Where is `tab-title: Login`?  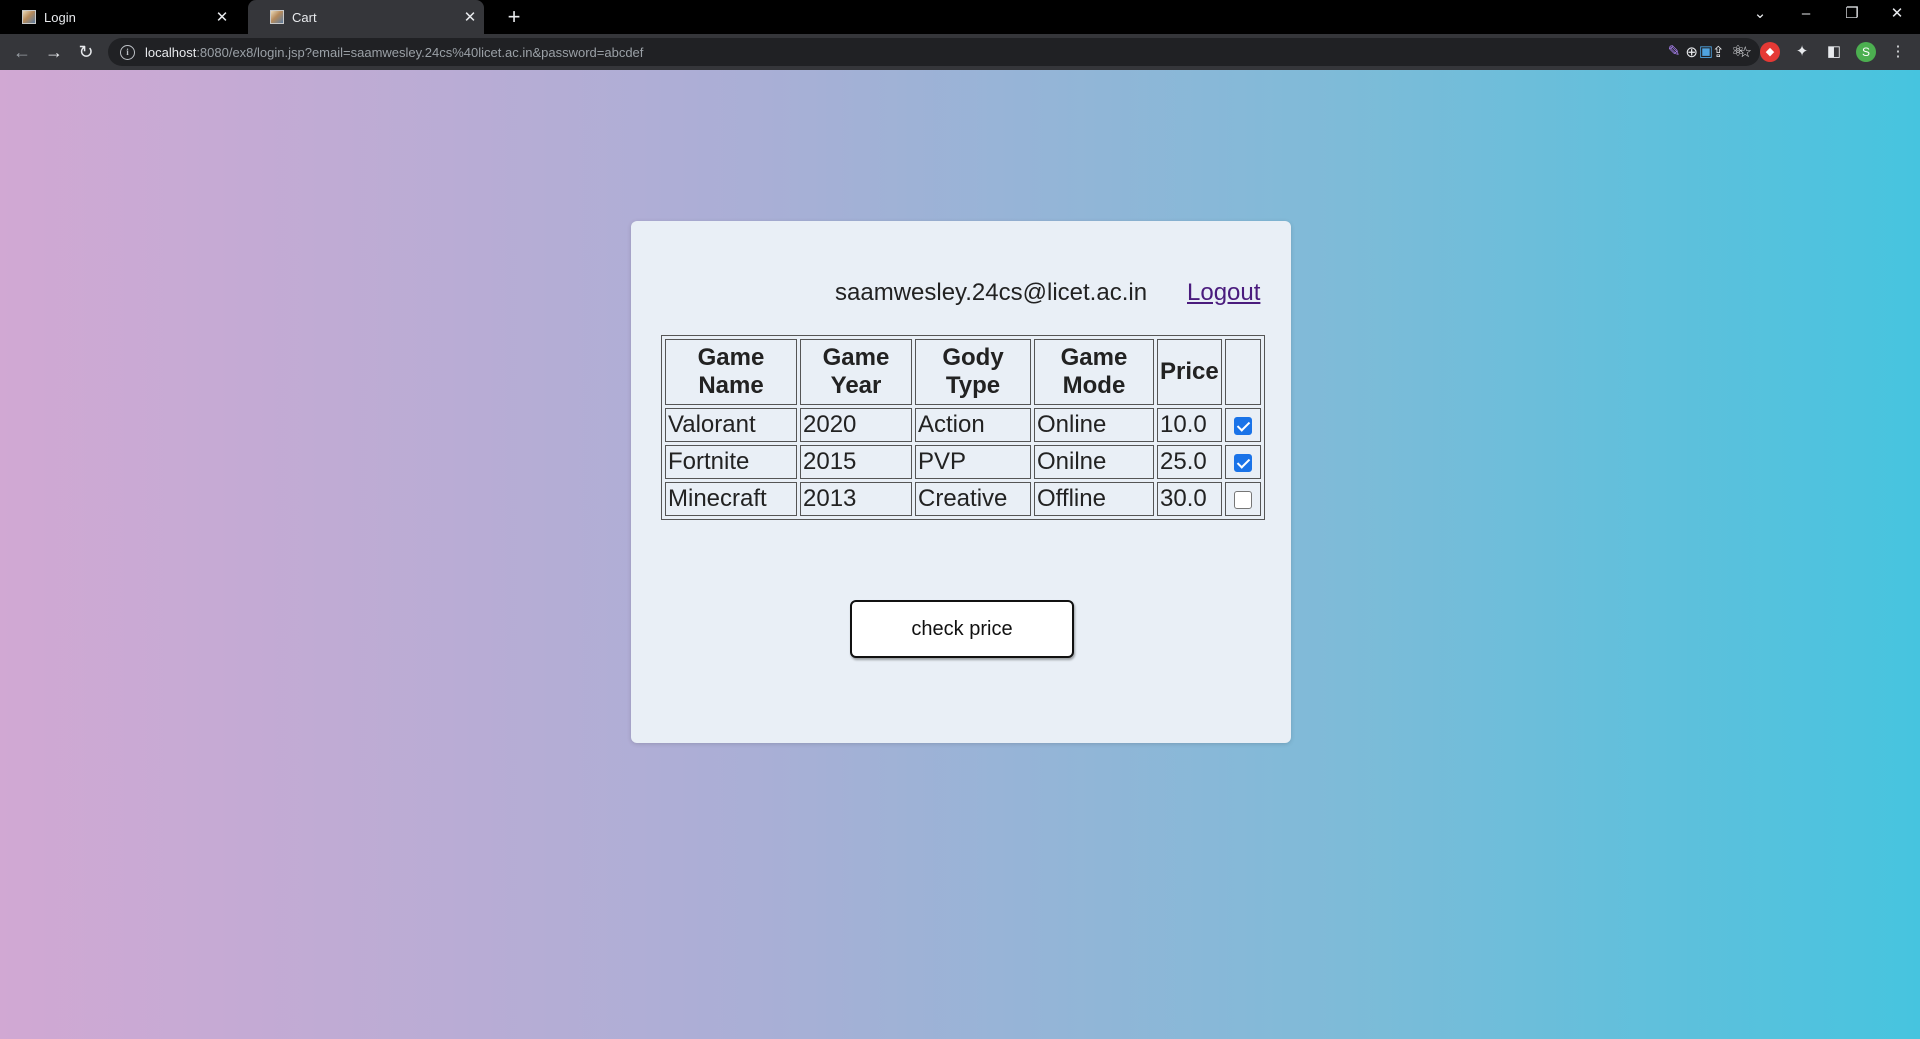
tab-title: Login is located at coordinates (60, 17).